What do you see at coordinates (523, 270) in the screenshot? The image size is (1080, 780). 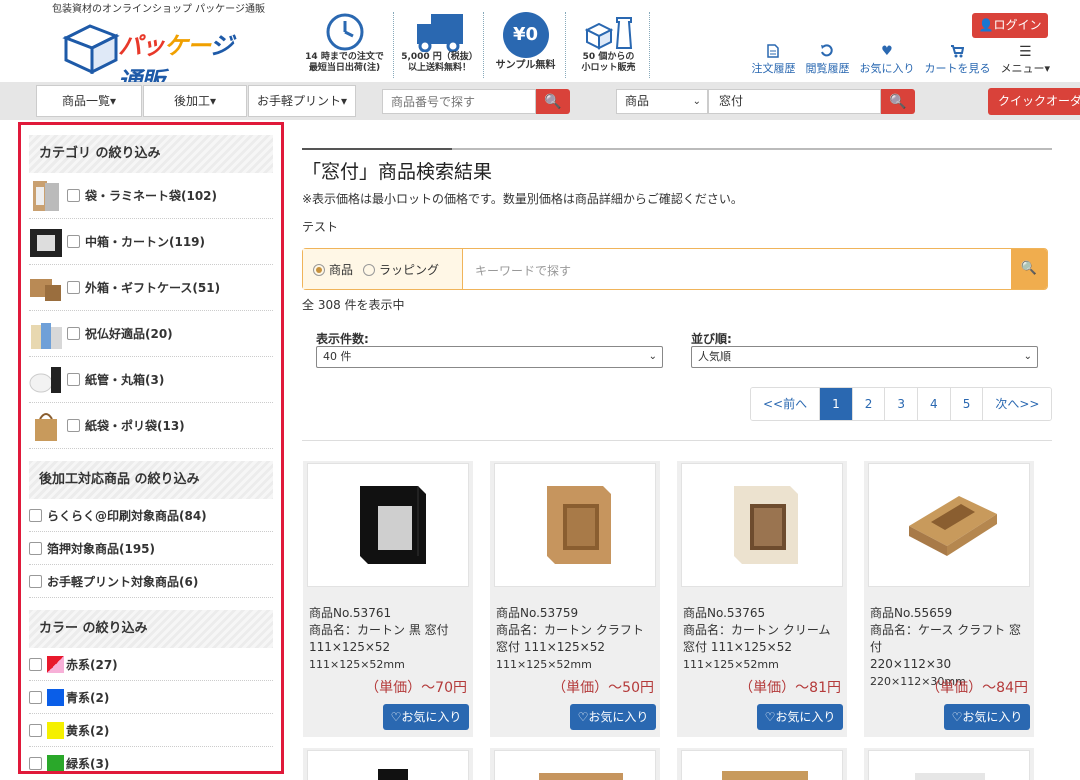 I see `keyword-input: キーワードで探す` at bounding box center [523, 270].